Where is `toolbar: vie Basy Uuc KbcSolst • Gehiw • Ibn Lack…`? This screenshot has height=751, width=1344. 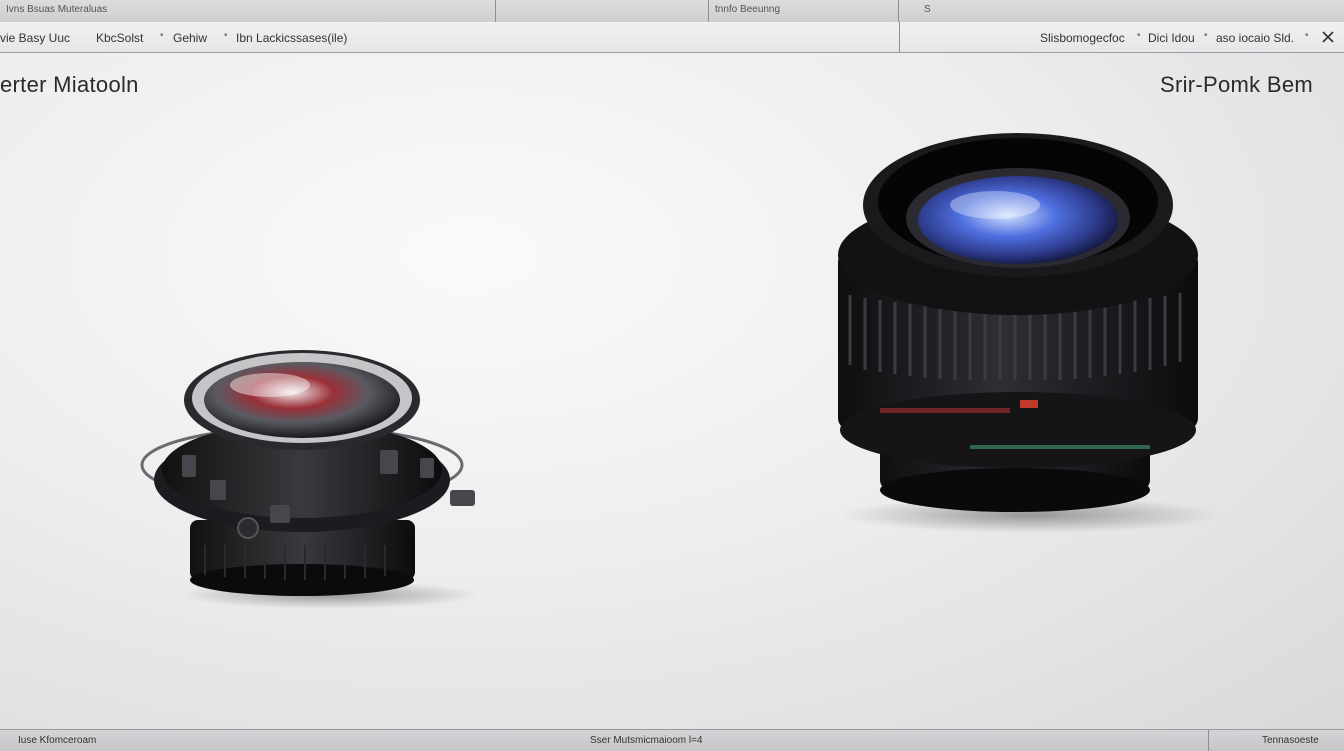
toolbar: vie Basy Uuc KbcSolst • Gehiw • Ibn Lack… is located at coordinates (672, 37).